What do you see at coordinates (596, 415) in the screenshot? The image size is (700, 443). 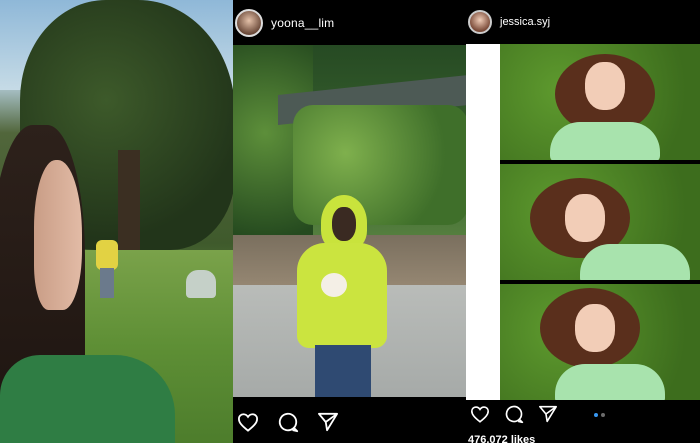 I see `carousel-dot-active` at bounding box center [596, 415].